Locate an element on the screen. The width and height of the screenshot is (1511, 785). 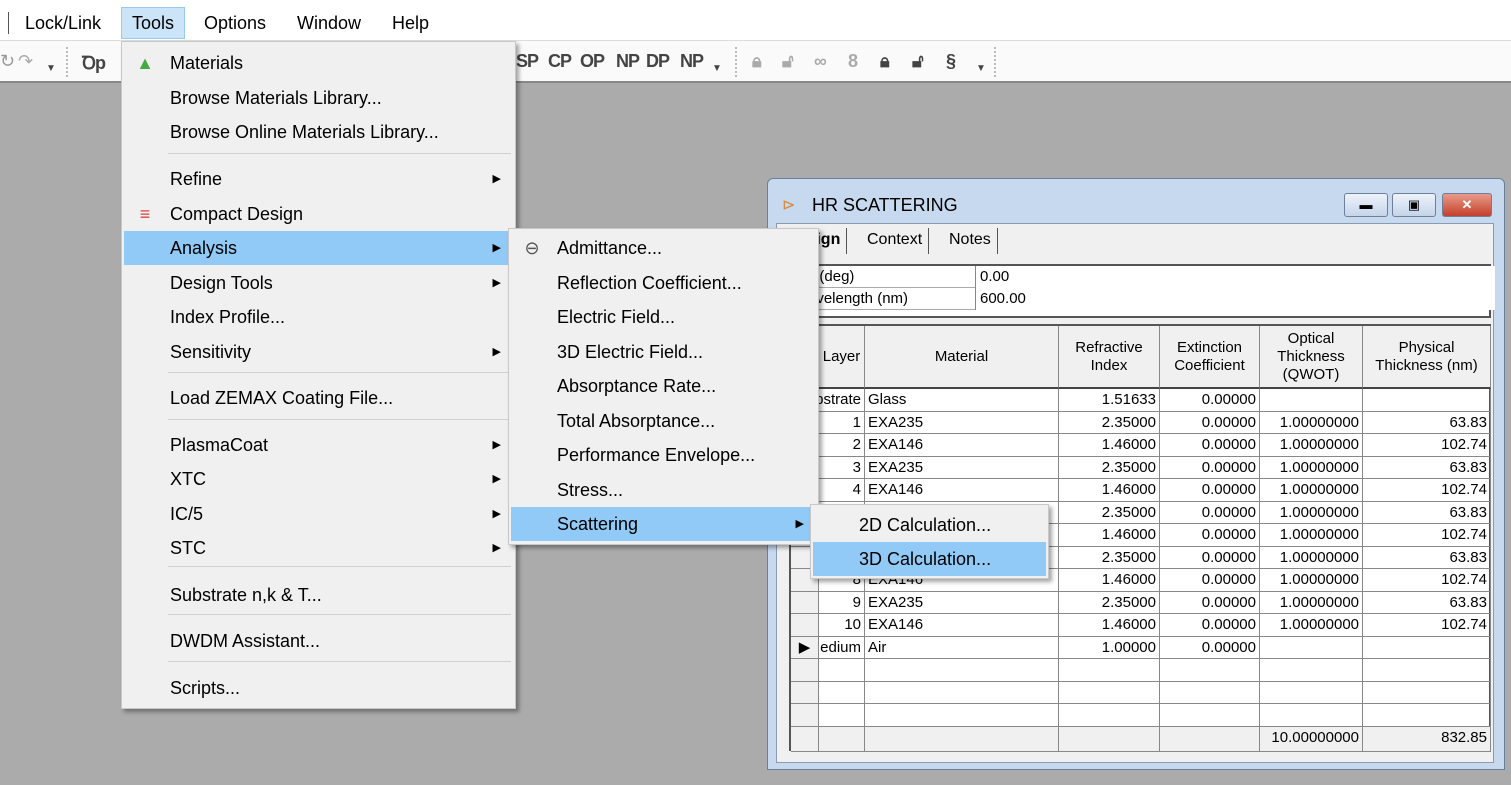
menu-item-scattering: Scattering ▶ is located at coordinates (663, 524).